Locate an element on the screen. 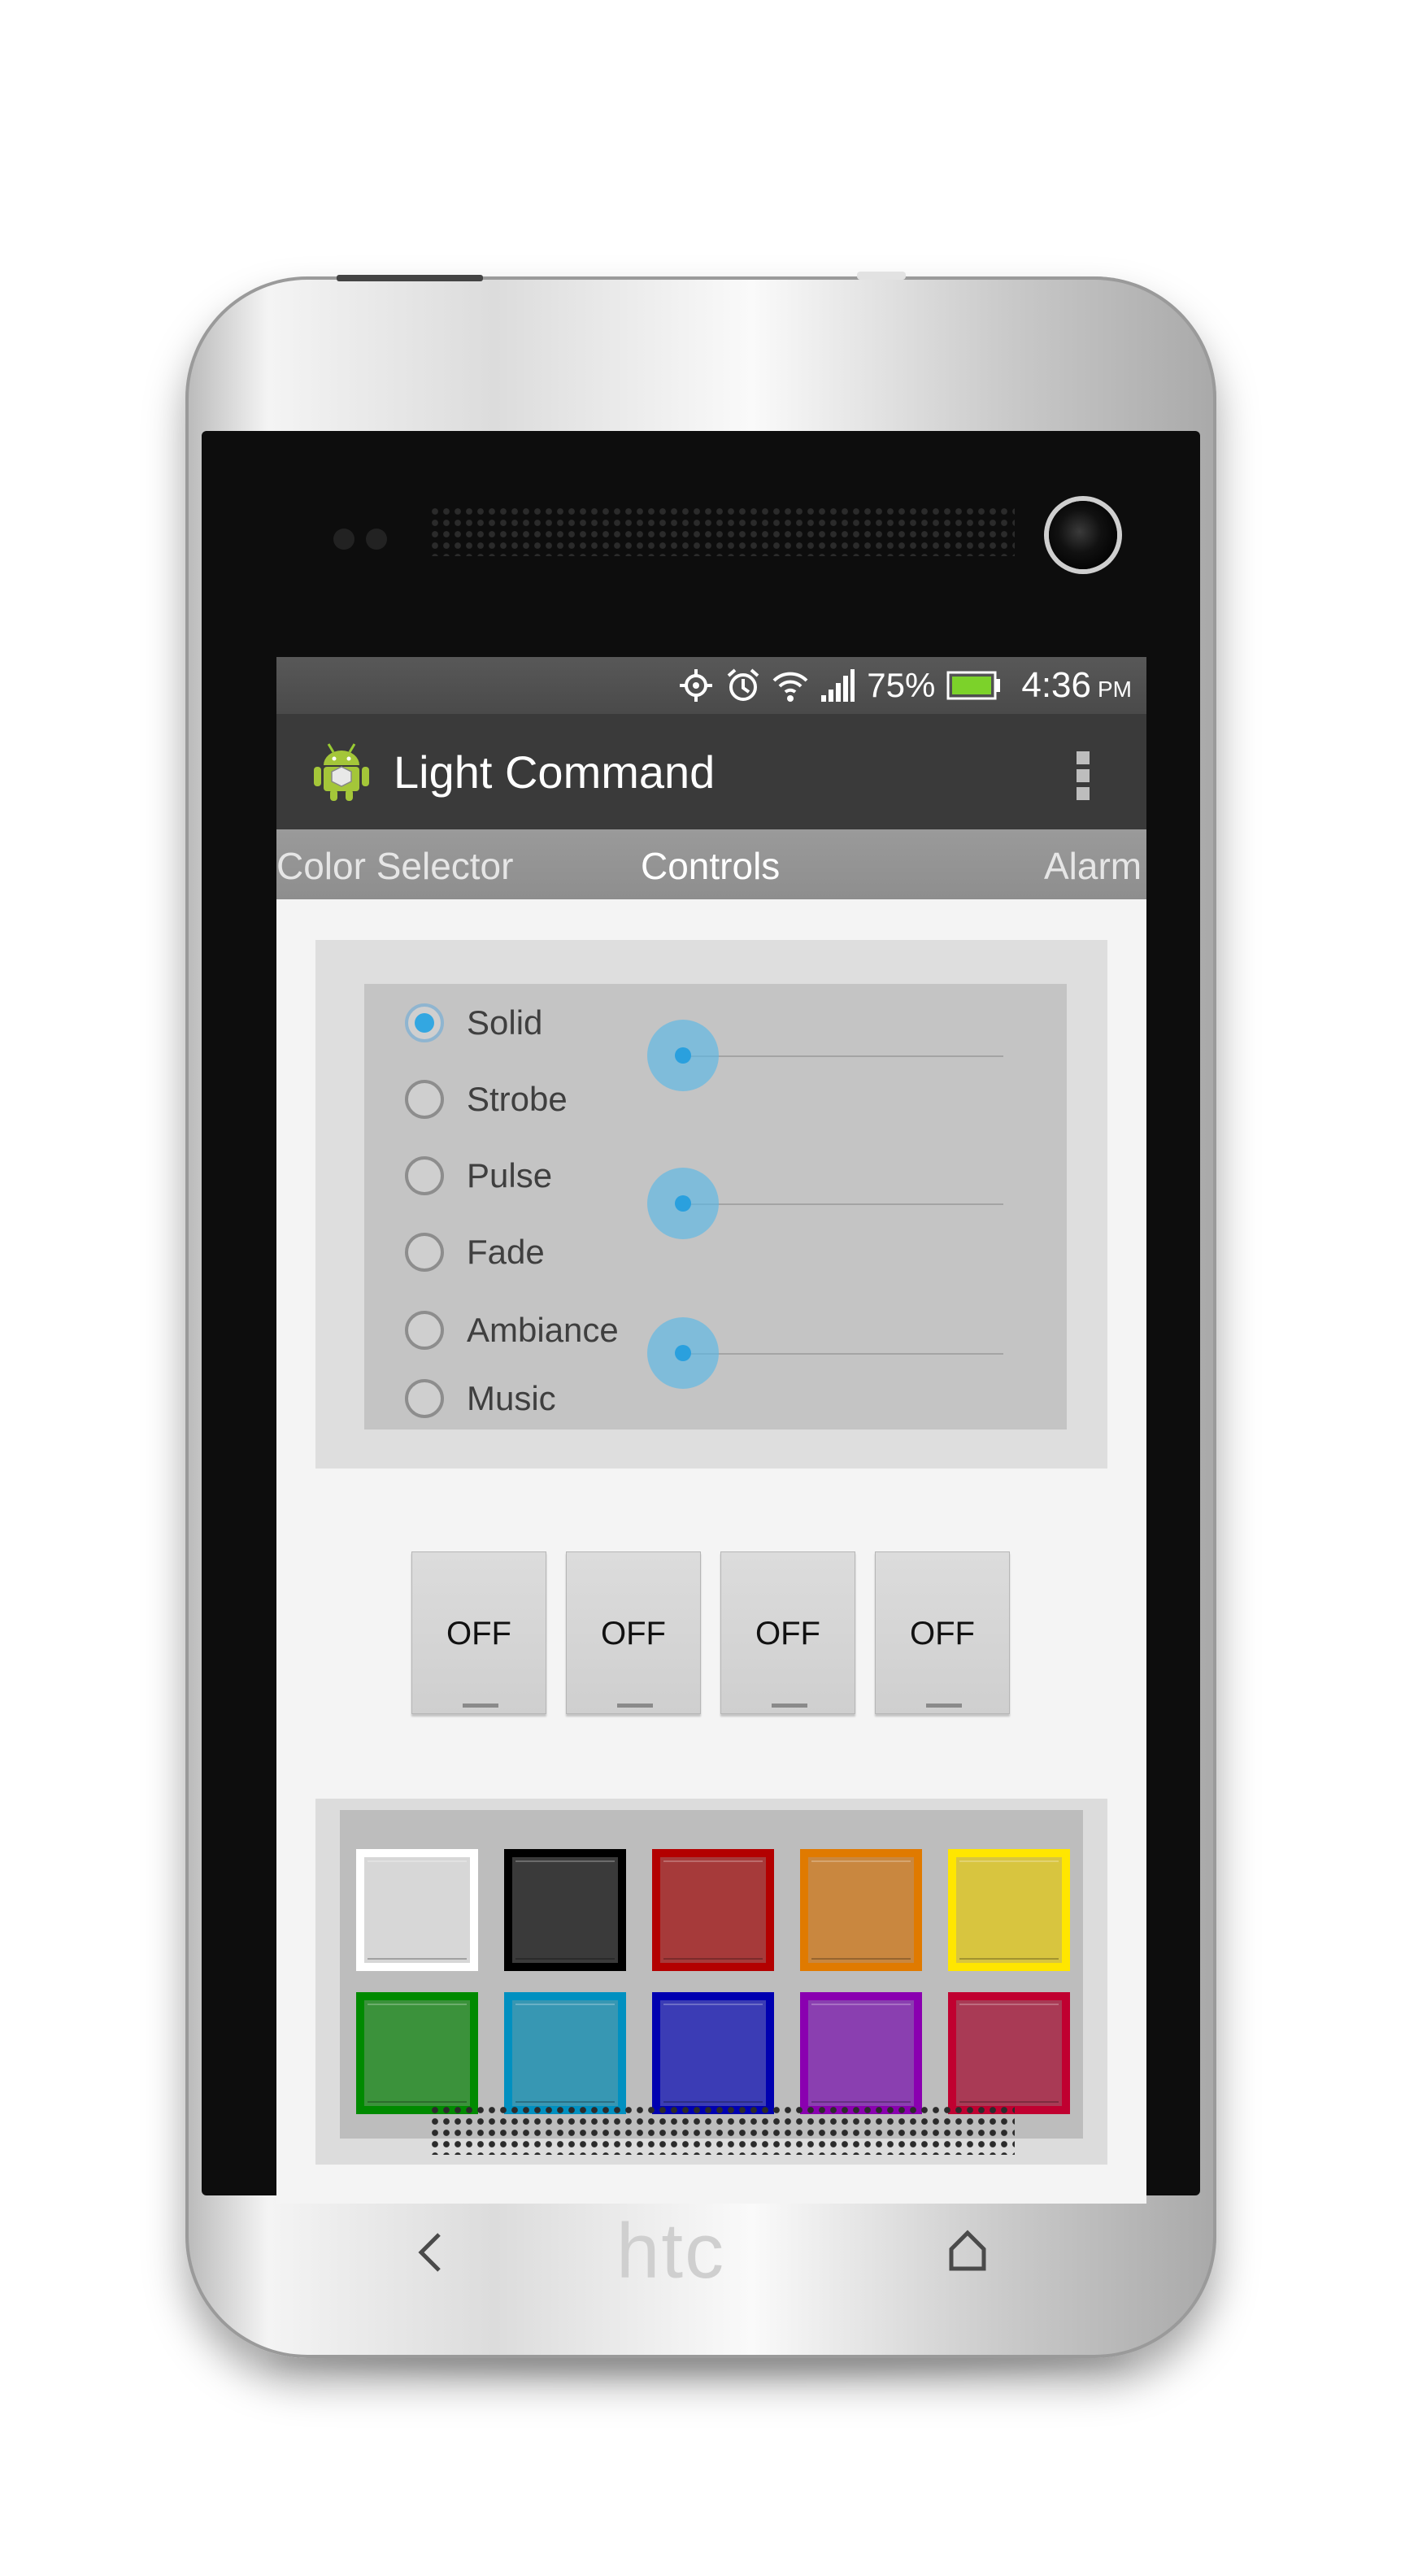 The image size is (1405, 2576). radio-label: Solid is located at coordinates (505, 1023).